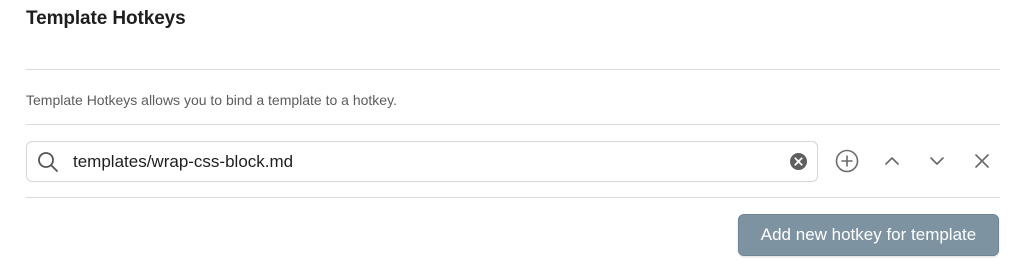 The width and height of the screenshot is (1024, 273). I want to click on chevron-up-icon, so click(892, 161).